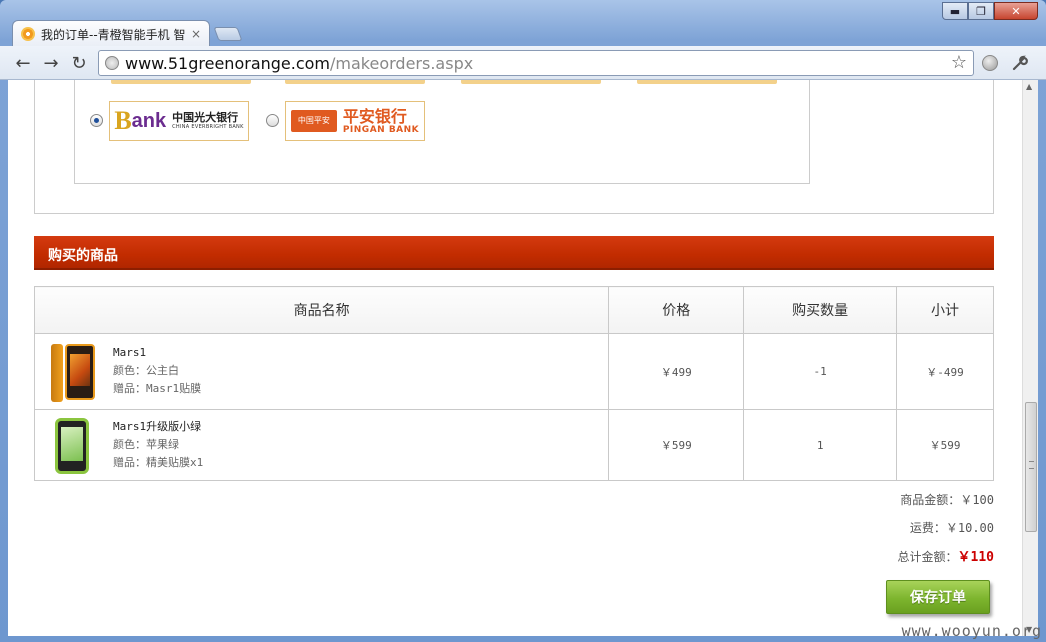  What do you see at coordinates (321, 445) in the screenshot?
I see `product-cell: Mars1升级版小绿 颜色：苹果绿 赠品：精美贴膜x1` at bounding box center [321, 445].